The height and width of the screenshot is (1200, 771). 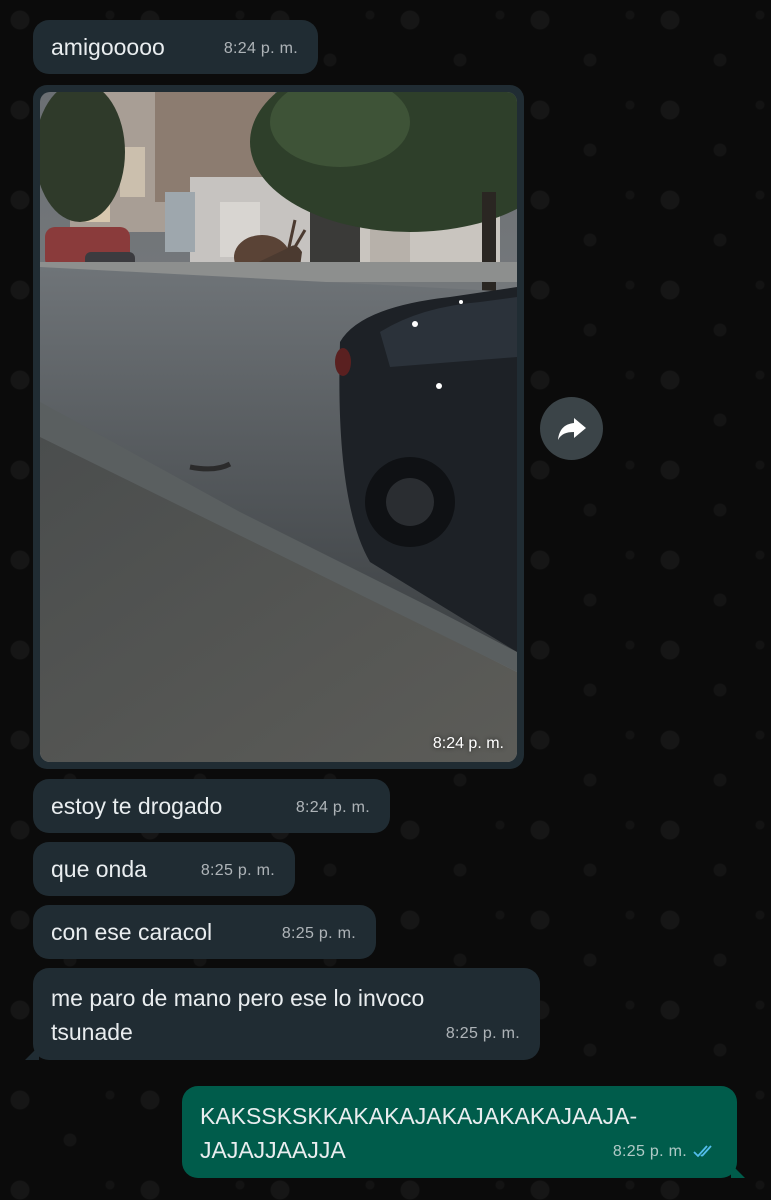 I want to click on message-bubble-incoming: amigooooo 8:24 p. m., so click(x=175, y=47).